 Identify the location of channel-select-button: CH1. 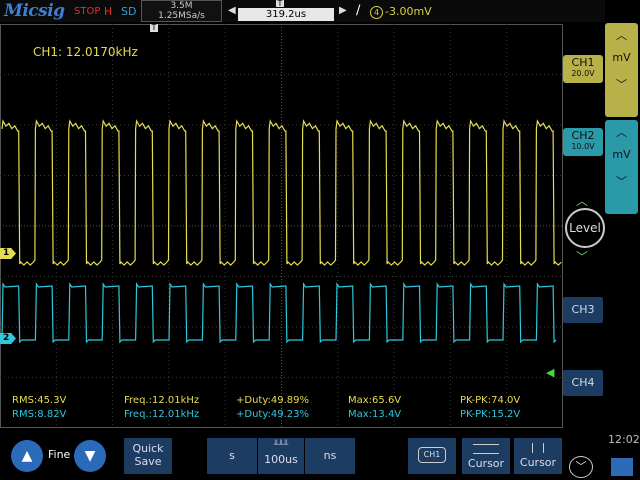
(432, 456).